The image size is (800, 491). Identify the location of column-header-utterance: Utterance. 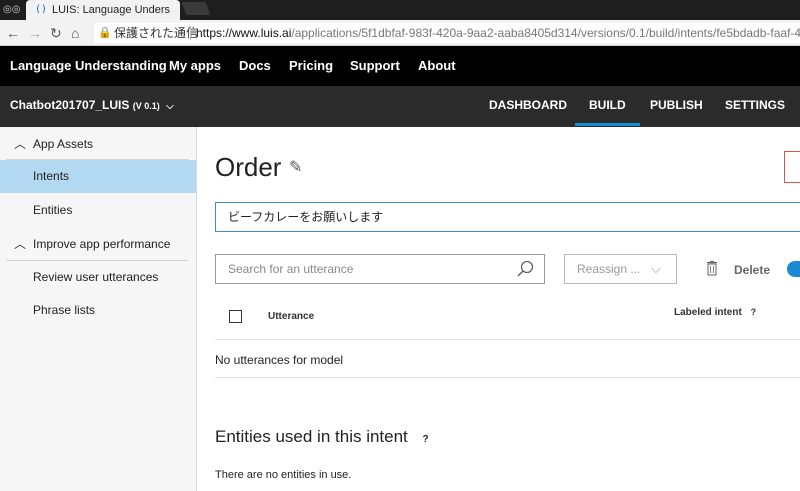
(291, 317).